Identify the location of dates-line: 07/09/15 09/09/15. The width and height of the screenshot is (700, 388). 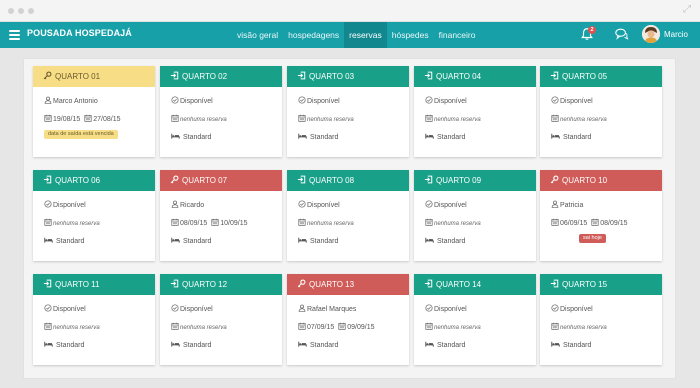
(353, 328).